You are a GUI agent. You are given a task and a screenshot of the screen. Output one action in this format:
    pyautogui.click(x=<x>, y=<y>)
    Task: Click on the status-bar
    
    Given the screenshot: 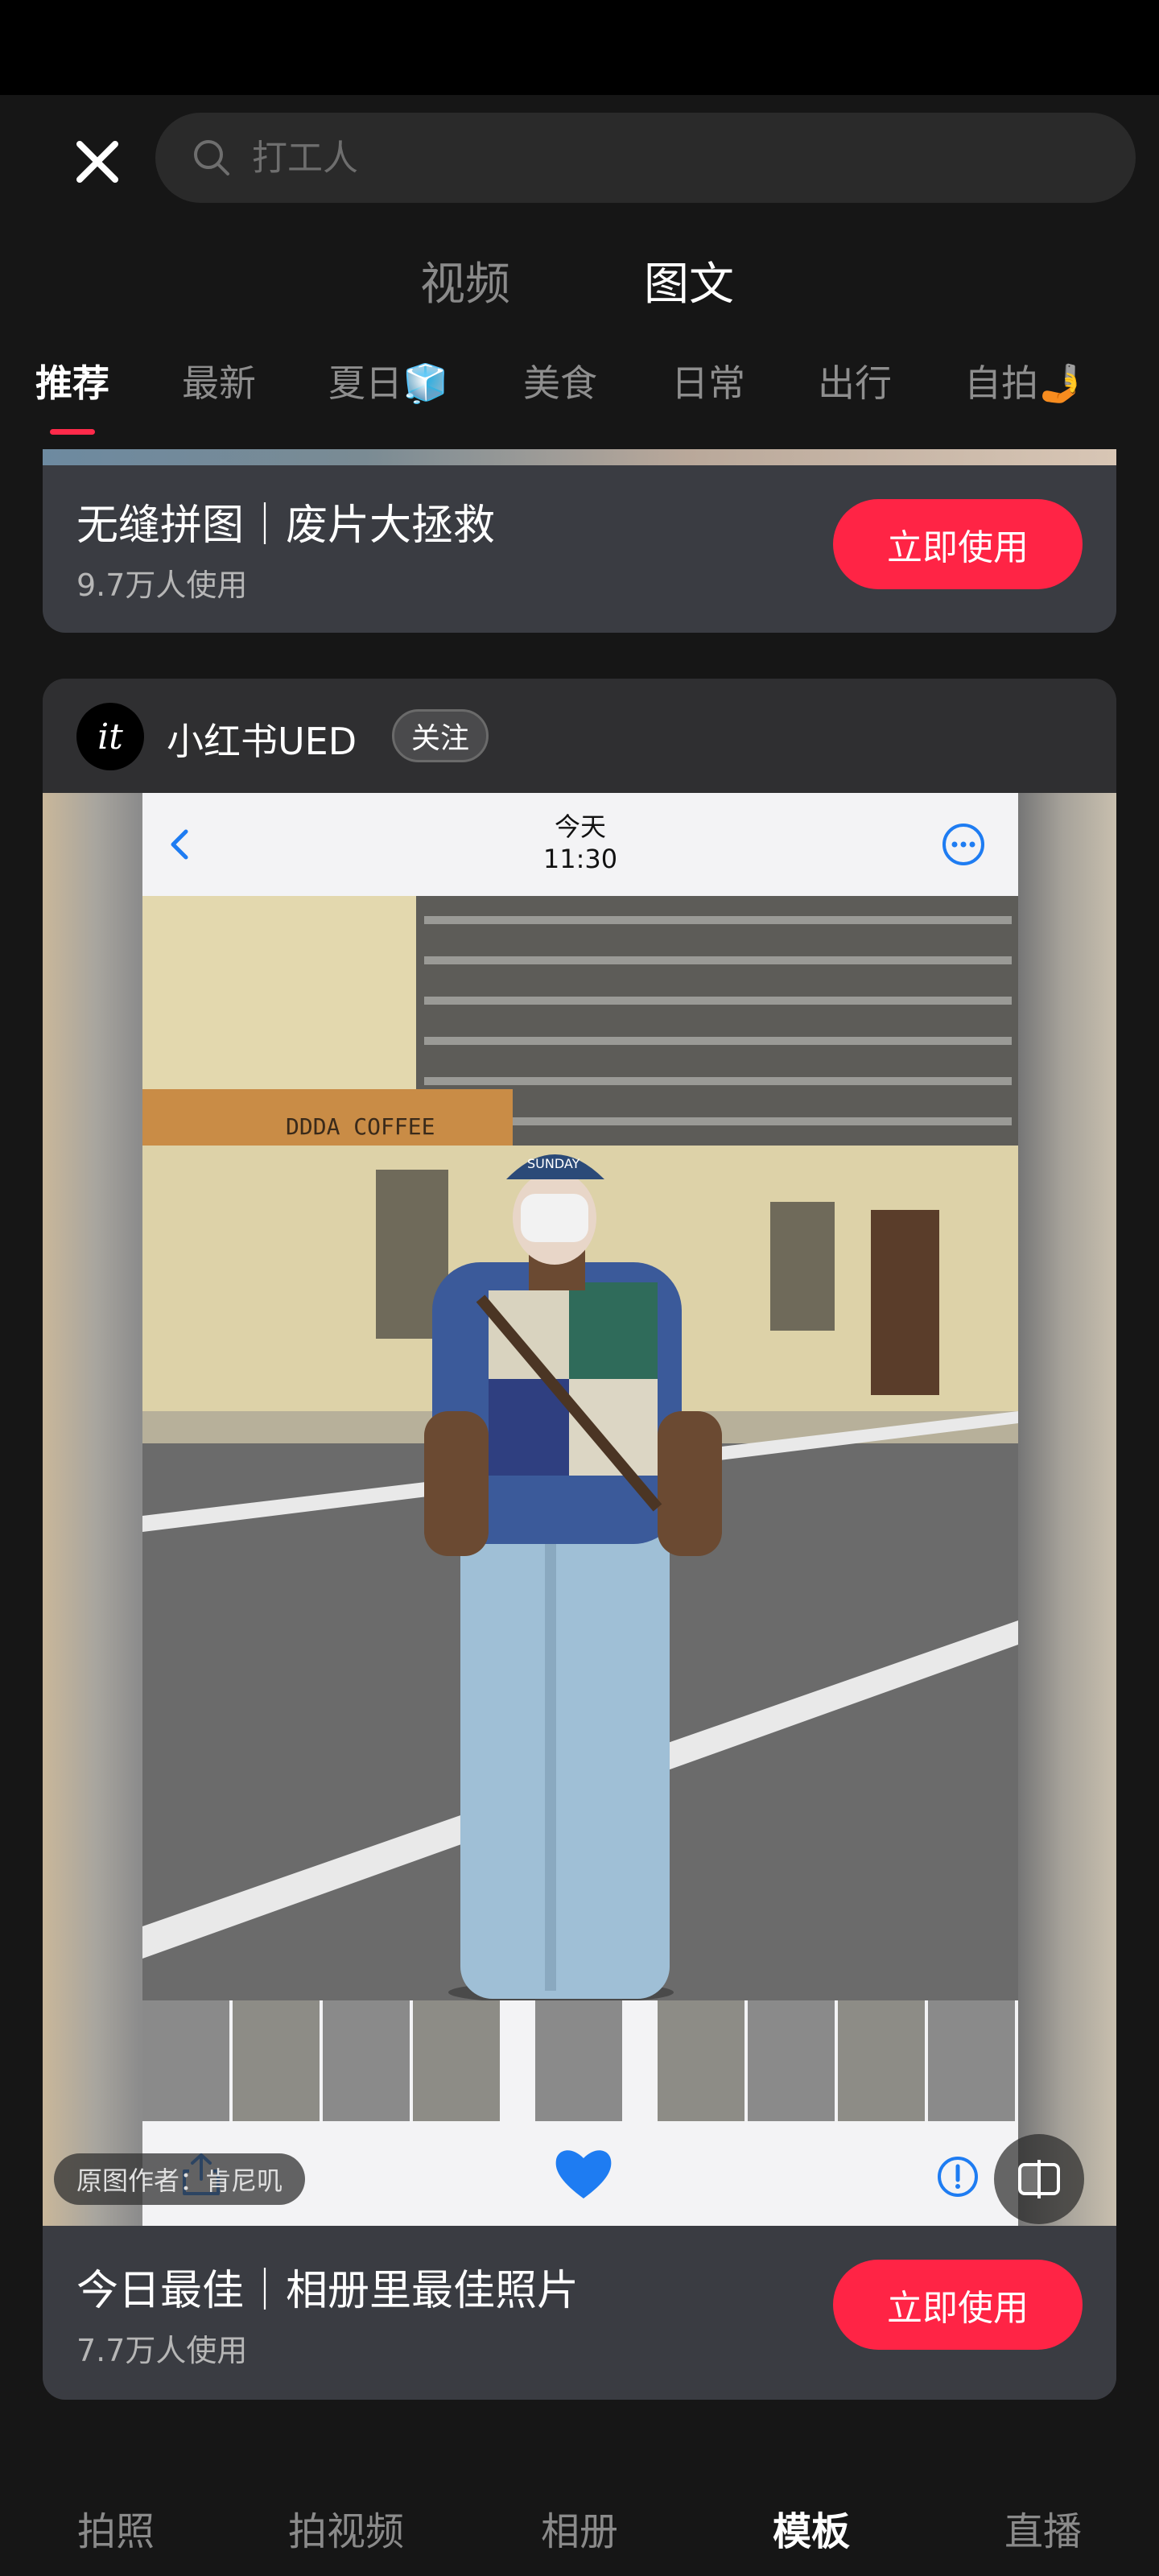 What is the action you would take?
    pyautogui.click(x=579, y=47)
    